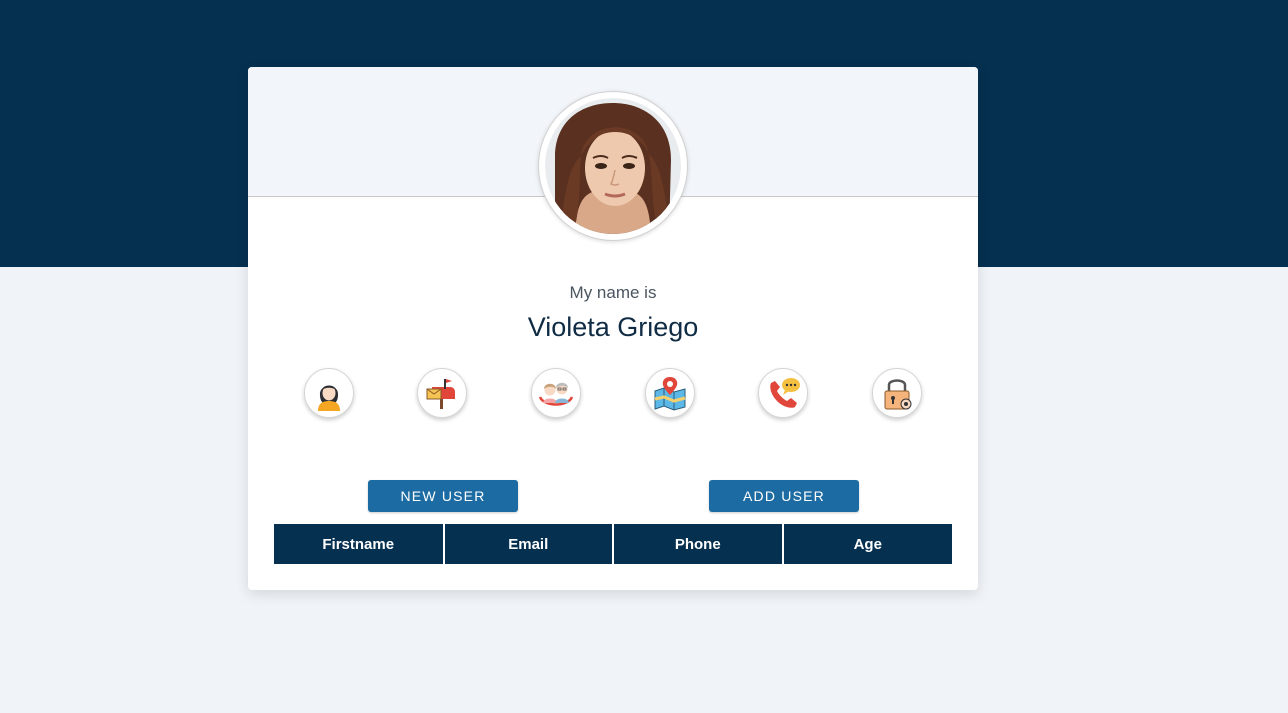 The height and width of the screenshot is (713, 1288). I want to click on table-header-row: Firstname Email Phone Age, so click(613, 544).